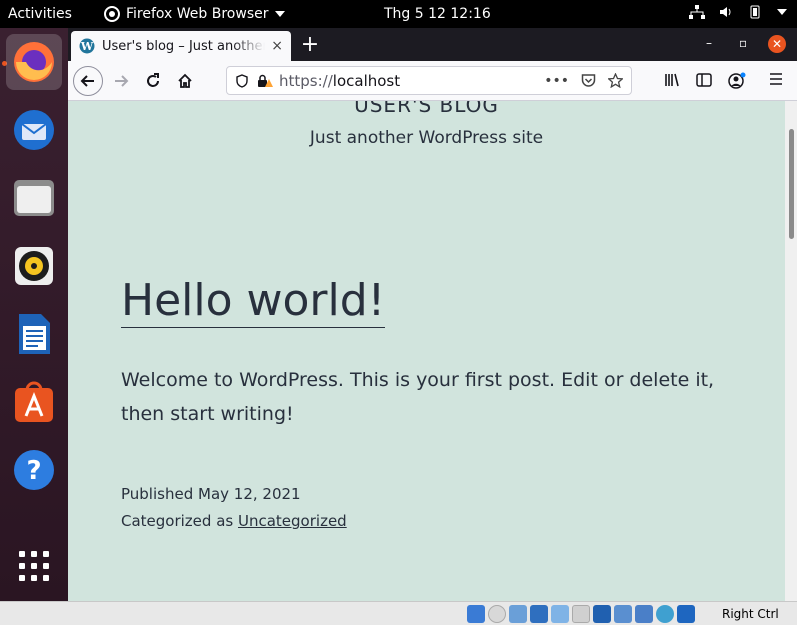 Image resolution: width=797 pixels, height=625 pixels. Describe the element at coordinates (665, 614) in the screenshot. I see `mouse-integration-icon` at that location.